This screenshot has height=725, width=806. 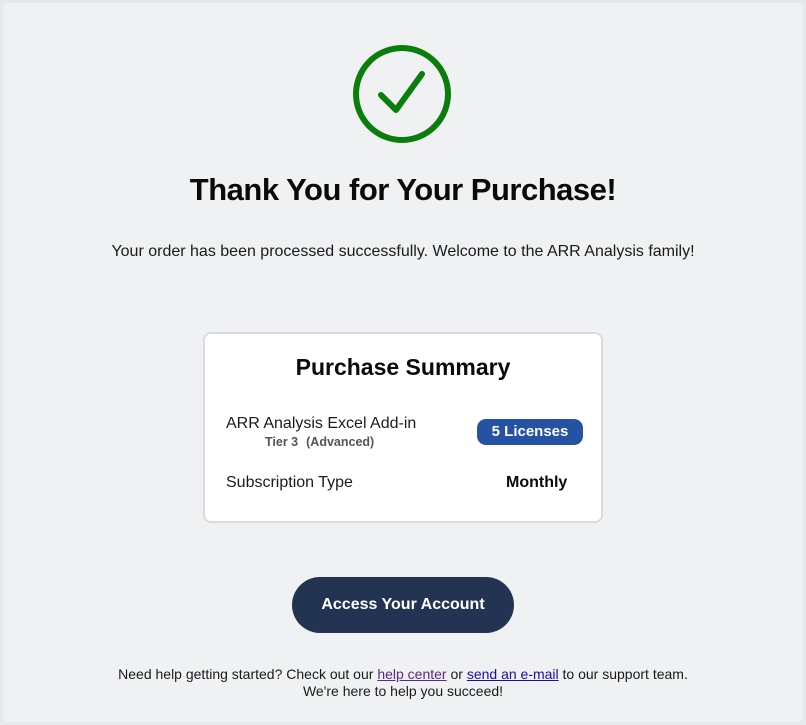 I want to click on summary-title: Purchase Summary, so click(x=403, y=367).